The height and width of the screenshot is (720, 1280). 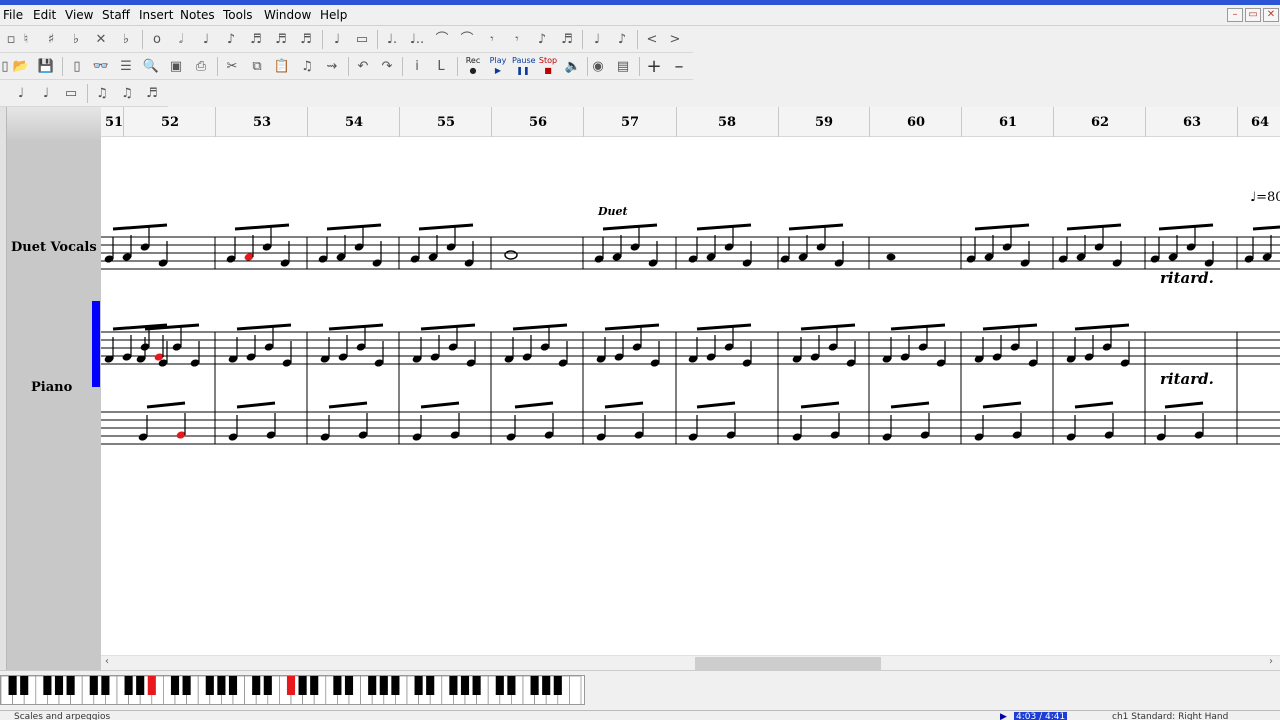 I want to click on stop-button: Stop ■, so click(x=548, y=66).